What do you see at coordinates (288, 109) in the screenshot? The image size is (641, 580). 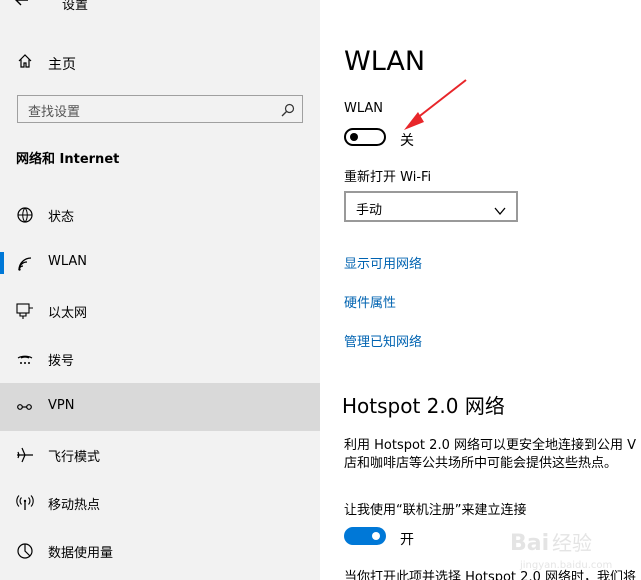 I see `search-icon` at bounding box center [288, 109].